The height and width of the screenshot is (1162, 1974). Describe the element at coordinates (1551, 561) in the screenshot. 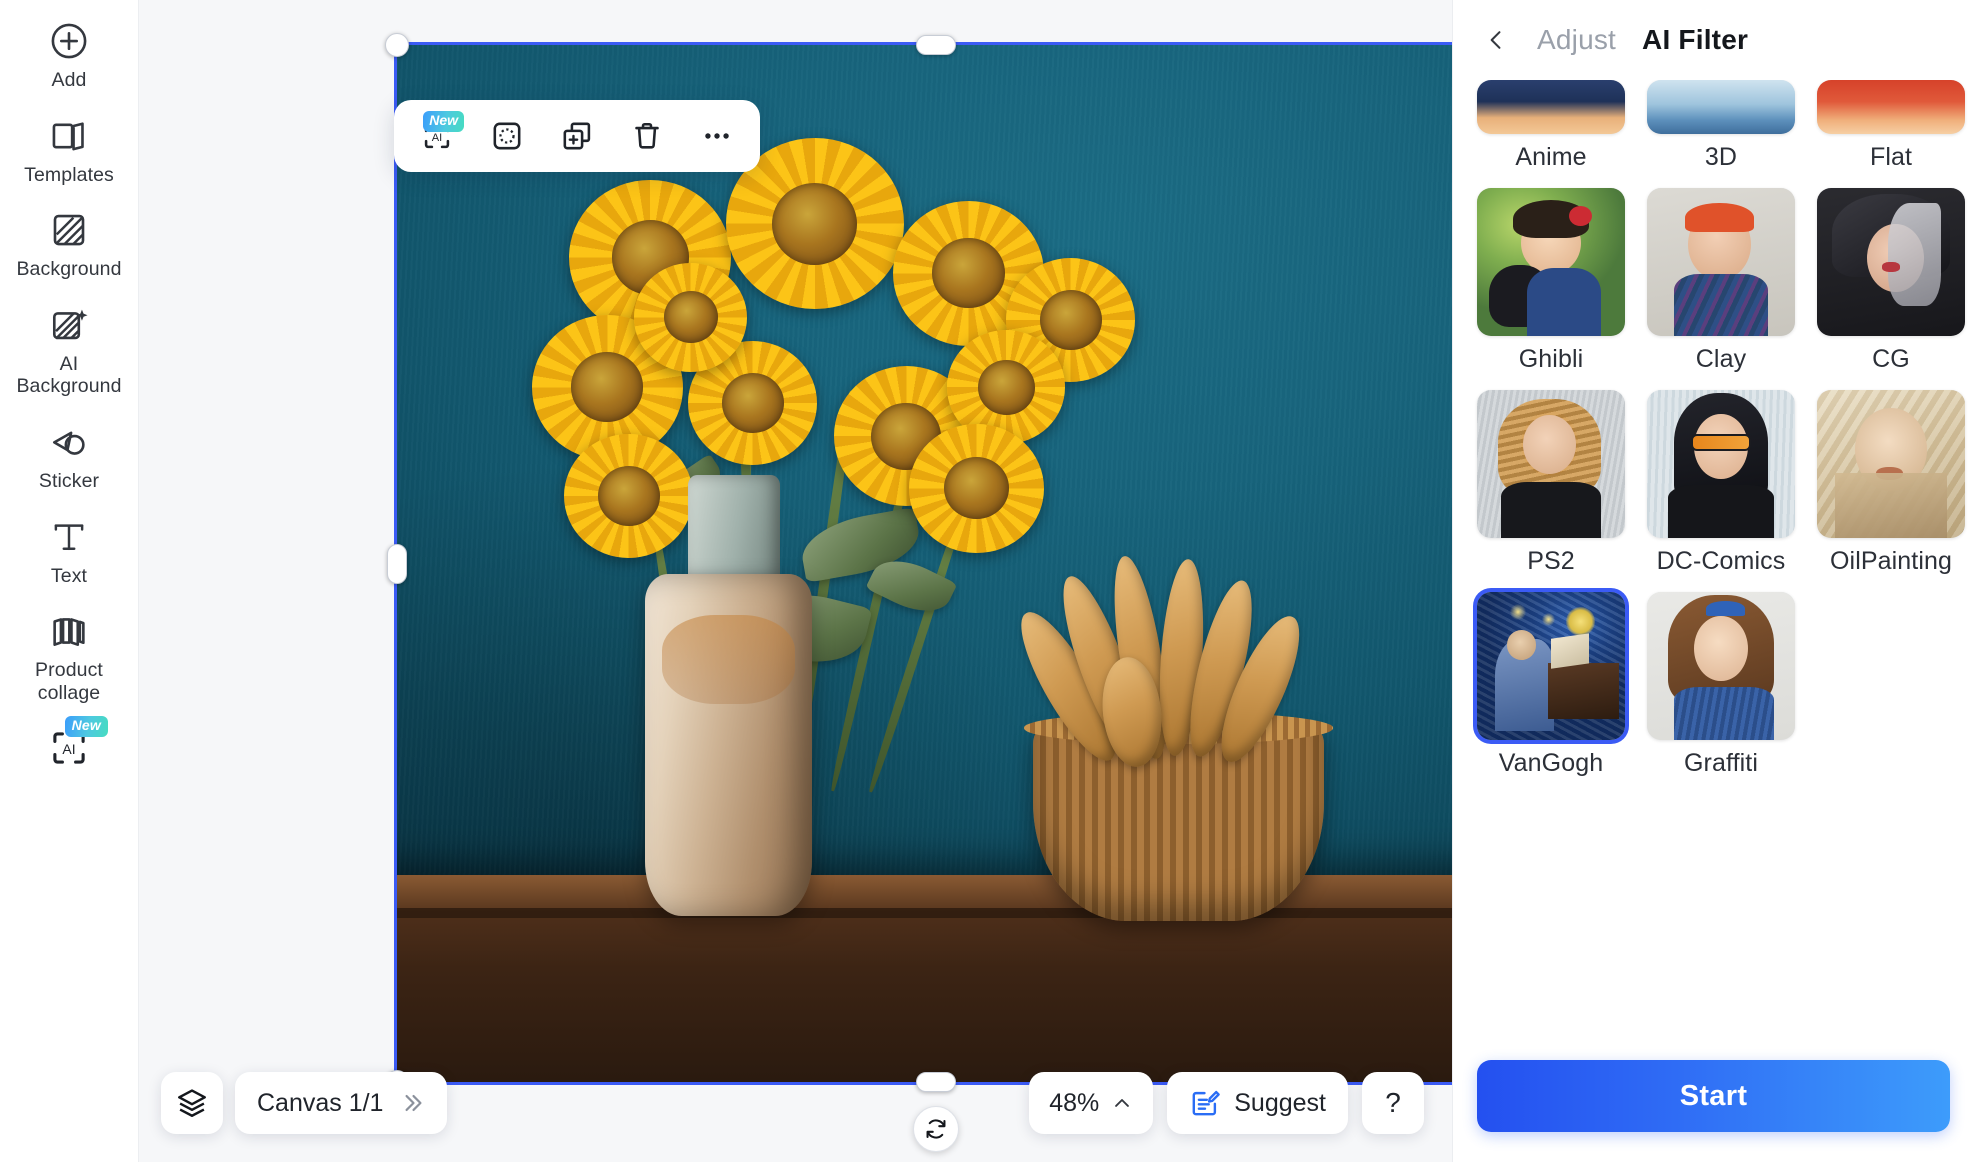

I see `filter-label: PS2` at that location.